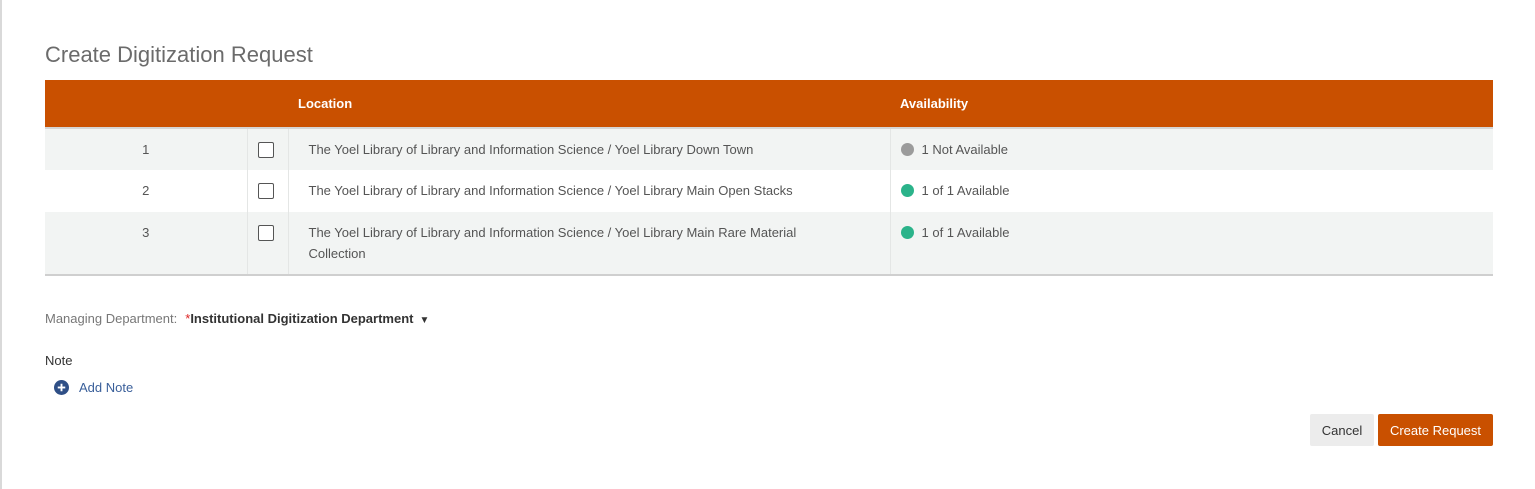  What do you see at coordinates (61, 387) in the screenshot?
I see `plus-circle-icon` at bounding box center [61, 387].